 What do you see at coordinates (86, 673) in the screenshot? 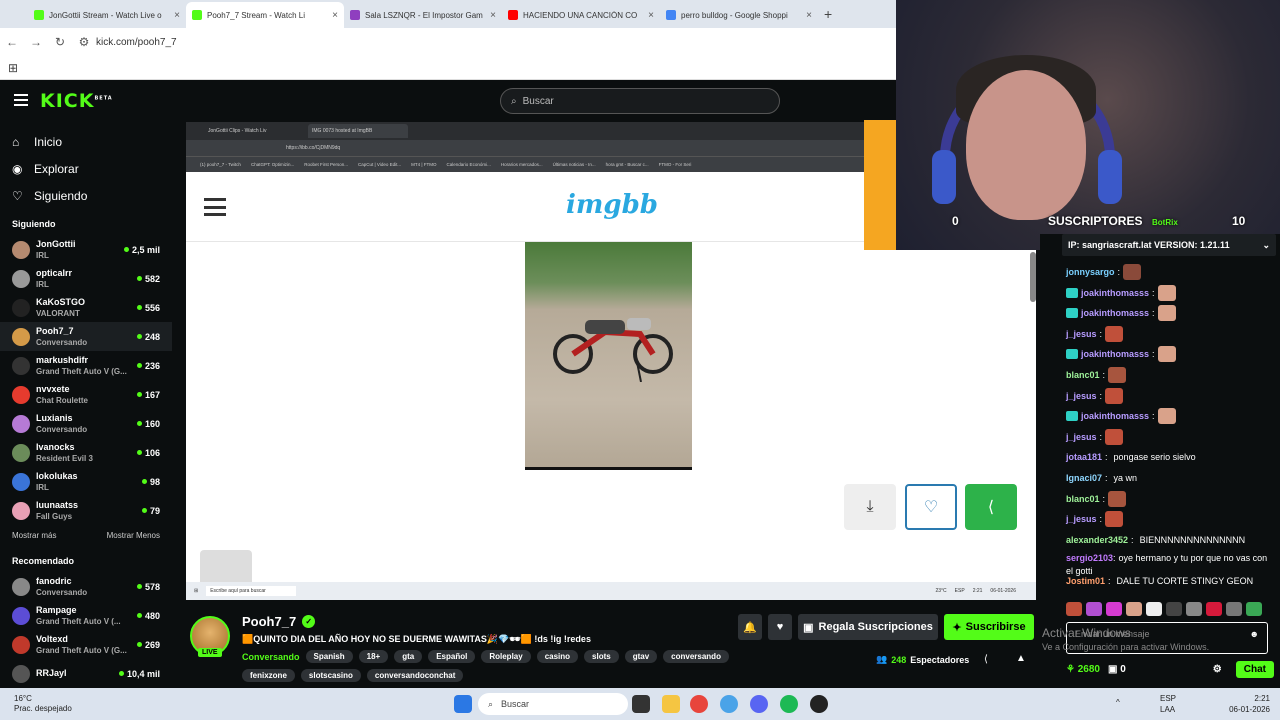
I see `channel-item: RRJayl 10,4 mil` at bounding box center [86, 673].